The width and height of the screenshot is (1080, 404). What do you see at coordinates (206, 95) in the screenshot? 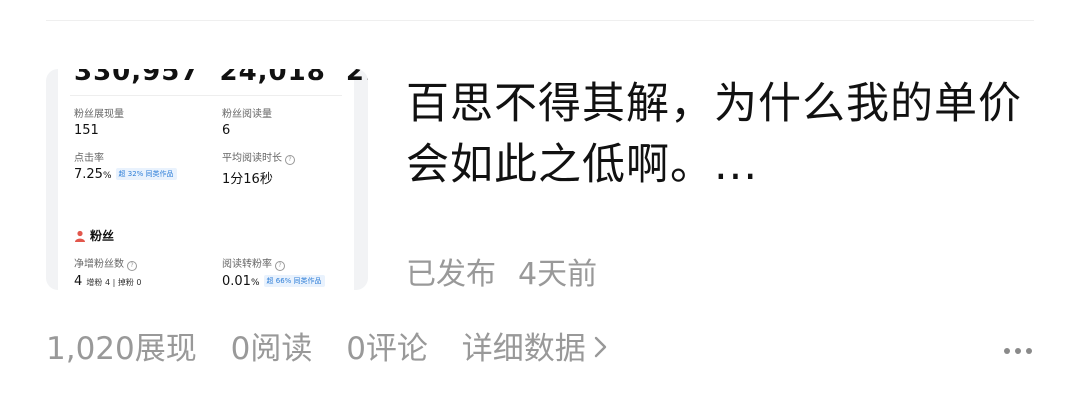
I see `thumbnail-divider` at bounding box center [206, 95].